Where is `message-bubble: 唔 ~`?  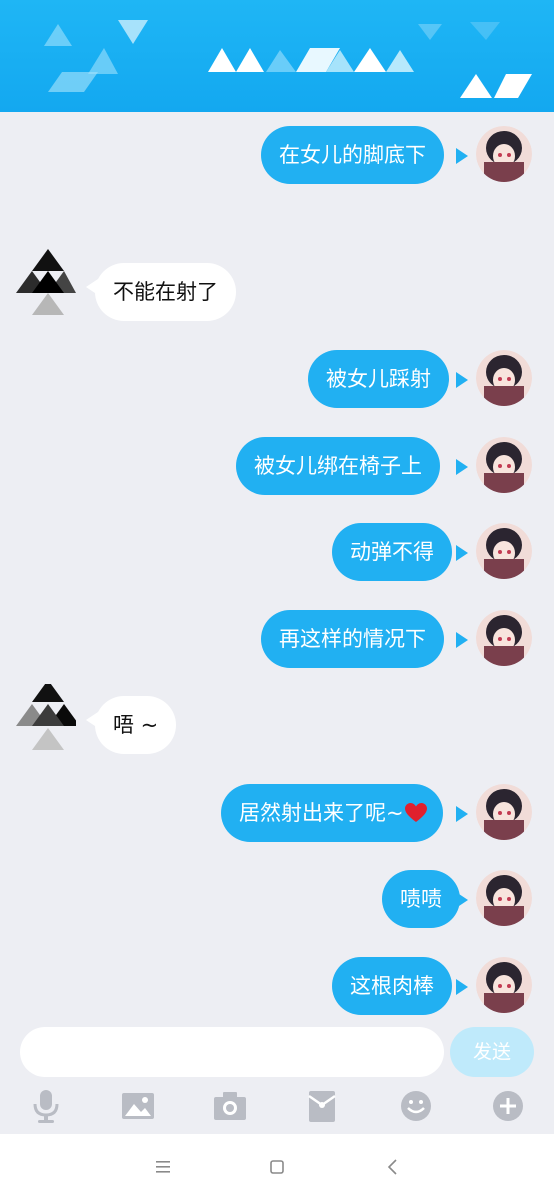
message-bubble: 唔 ~ is located at coordinates (136, 725).